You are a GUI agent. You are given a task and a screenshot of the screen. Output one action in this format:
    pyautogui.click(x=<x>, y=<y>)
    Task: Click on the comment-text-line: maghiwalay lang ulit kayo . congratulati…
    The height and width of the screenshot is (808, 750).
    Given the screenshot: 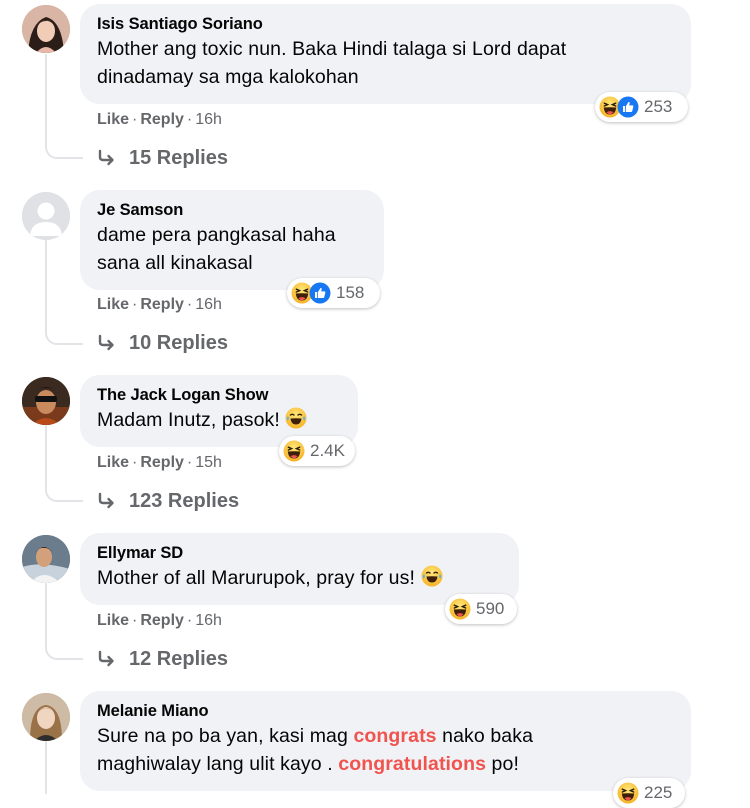 What is the action you would take?
    pyautogui.click(x=308, y=764)
    